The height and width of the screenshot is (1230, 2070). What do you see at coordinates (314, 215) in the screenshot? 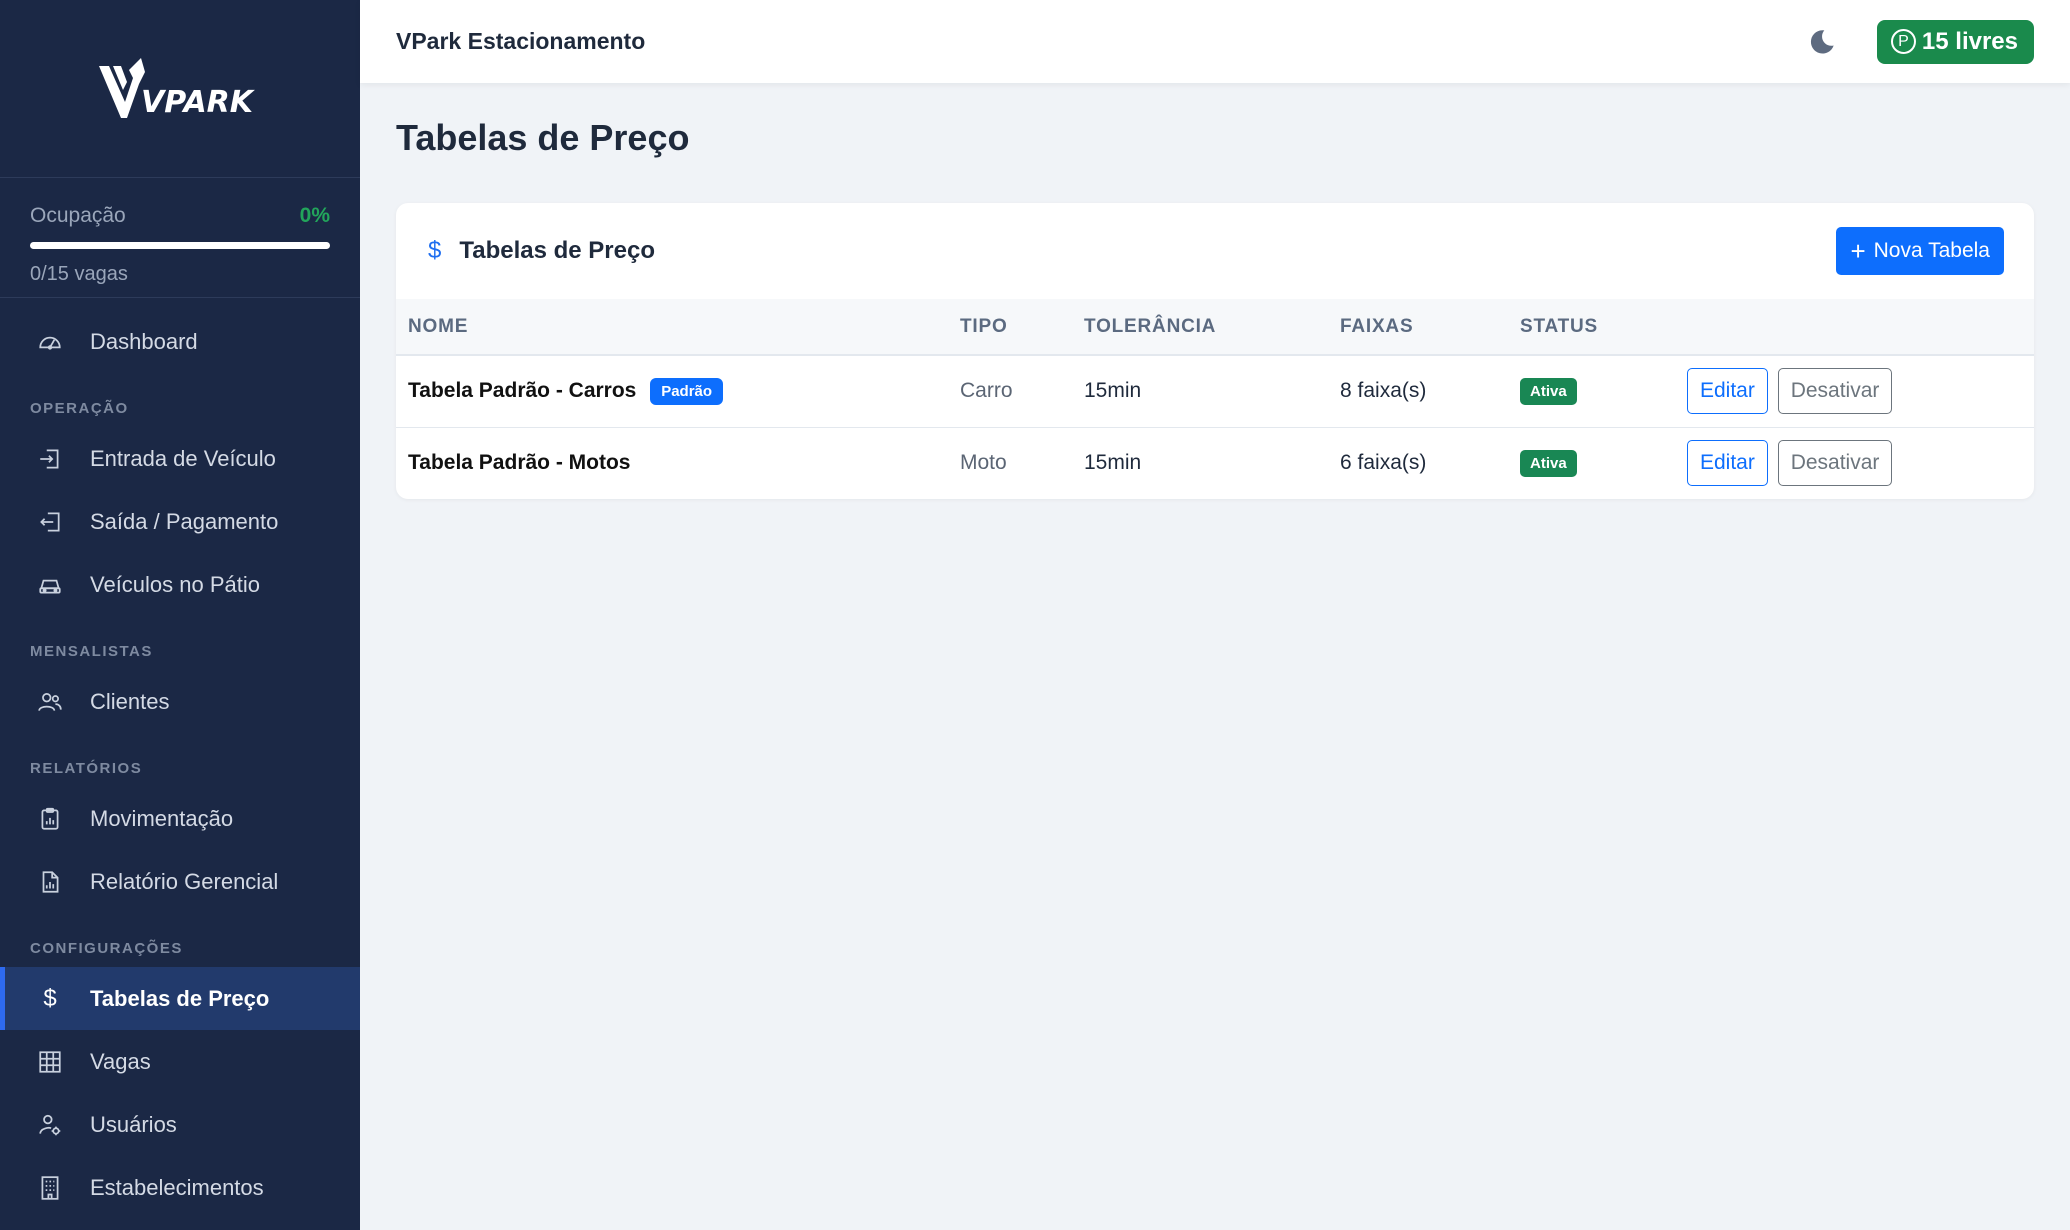
I see `occupancy-percent: 0%` at bounding box center [314, 215].